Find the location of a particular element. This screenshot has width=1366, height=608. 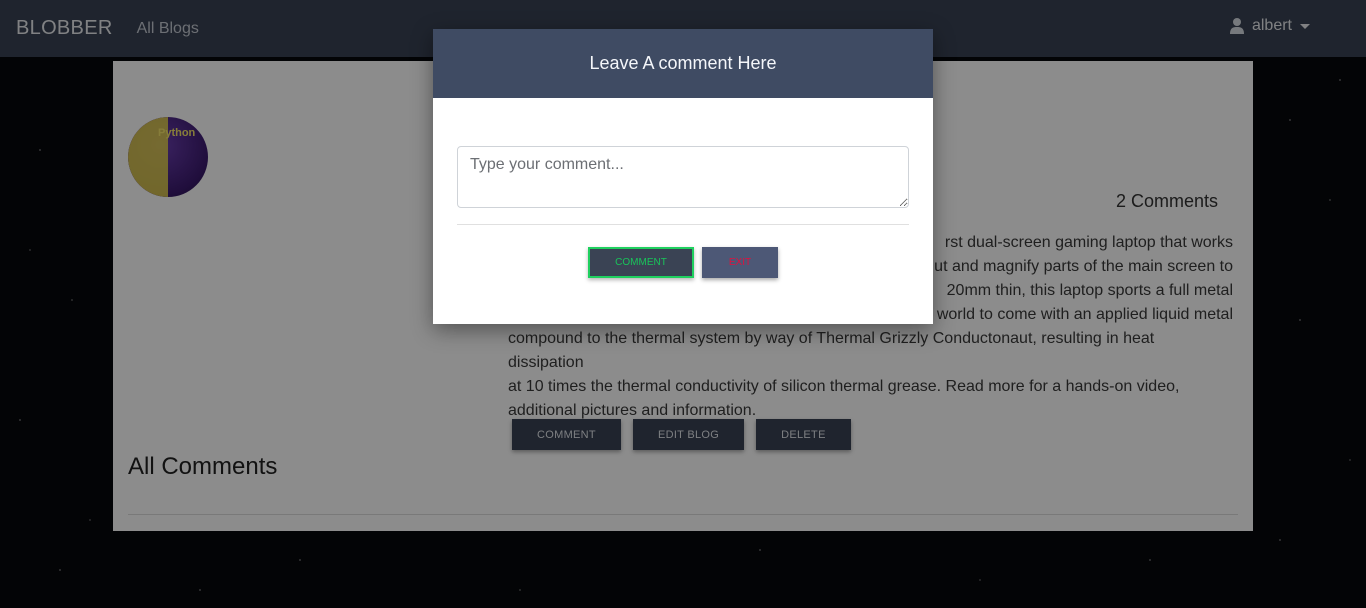

modal-header: Leave A comment Here is located at coordinates (683, 63).